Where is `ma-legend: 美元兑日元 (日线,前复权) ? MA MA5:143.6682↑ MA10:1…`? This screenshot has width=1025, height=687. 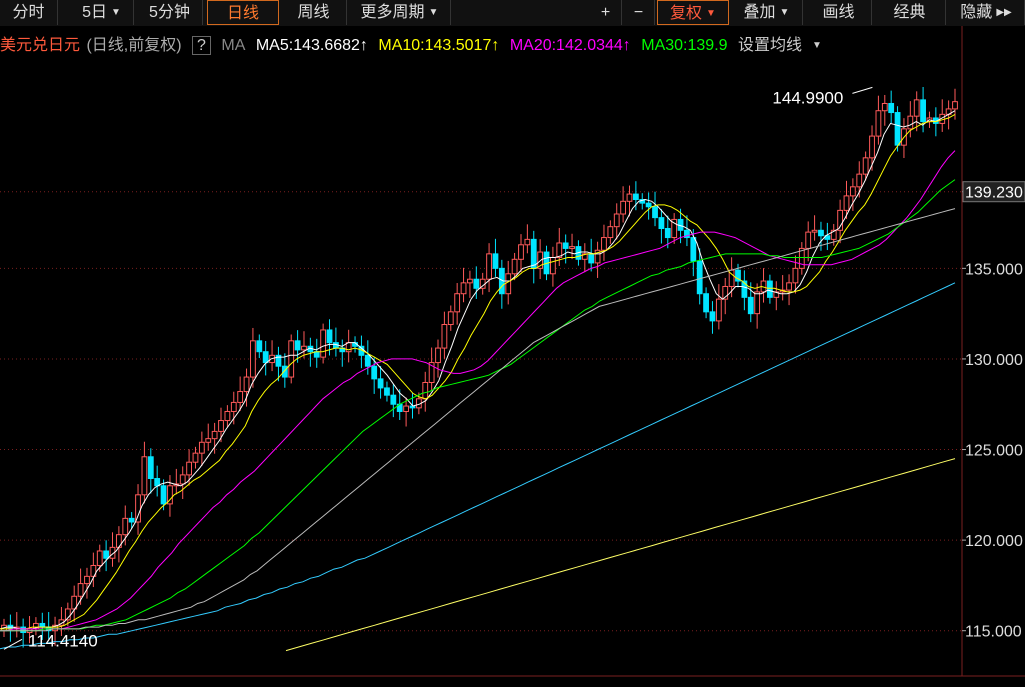 ma-legend: 美元兑日元 (日线,前复权) ? MA MA5:143.6682↑ MA10:1… is located at coordinates (480, 46).